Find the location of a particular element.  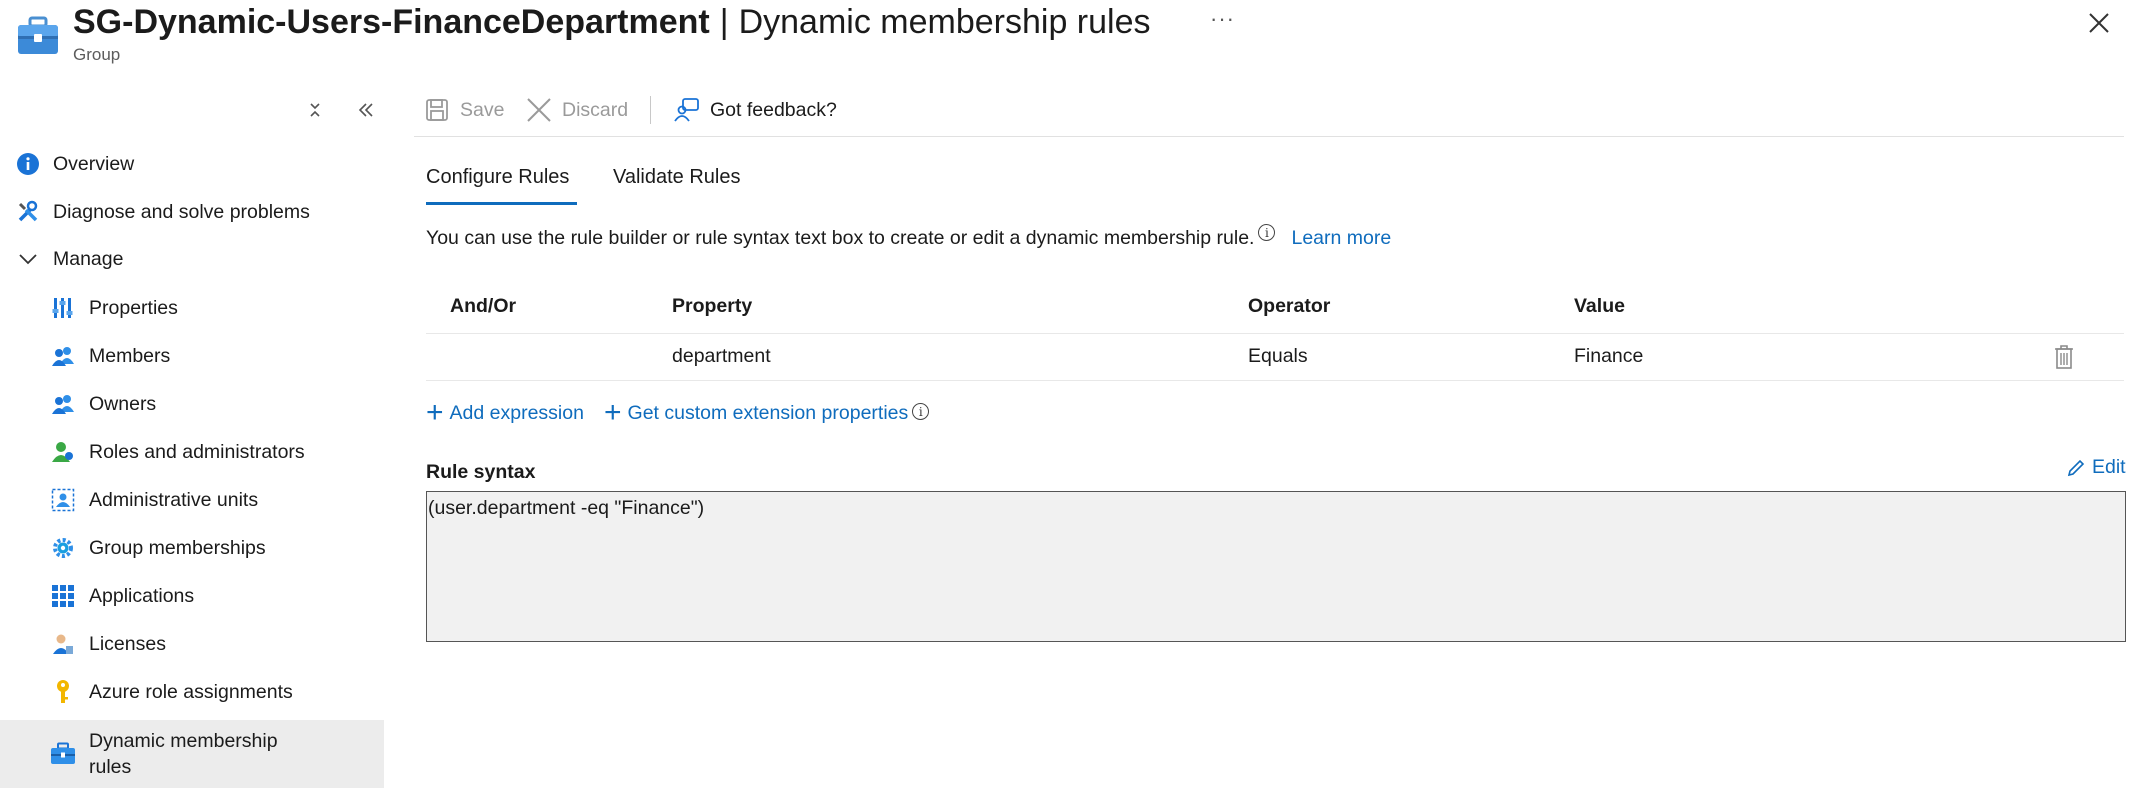

sidebar-item-label: Members is located at coordinates (130, 355).